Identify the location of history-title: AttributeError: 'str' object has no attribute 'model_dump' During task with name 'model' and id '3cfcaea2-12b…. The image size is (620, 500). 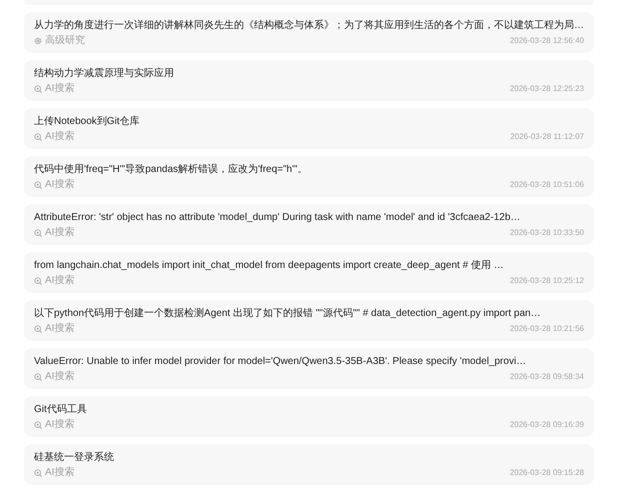
(278, 217).